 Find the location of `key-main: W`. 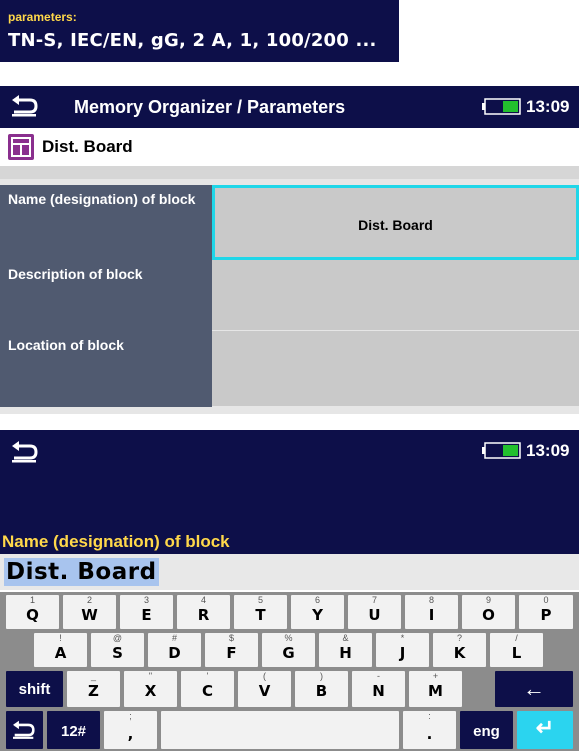

key-main: W is located at coordinates (89, 615).